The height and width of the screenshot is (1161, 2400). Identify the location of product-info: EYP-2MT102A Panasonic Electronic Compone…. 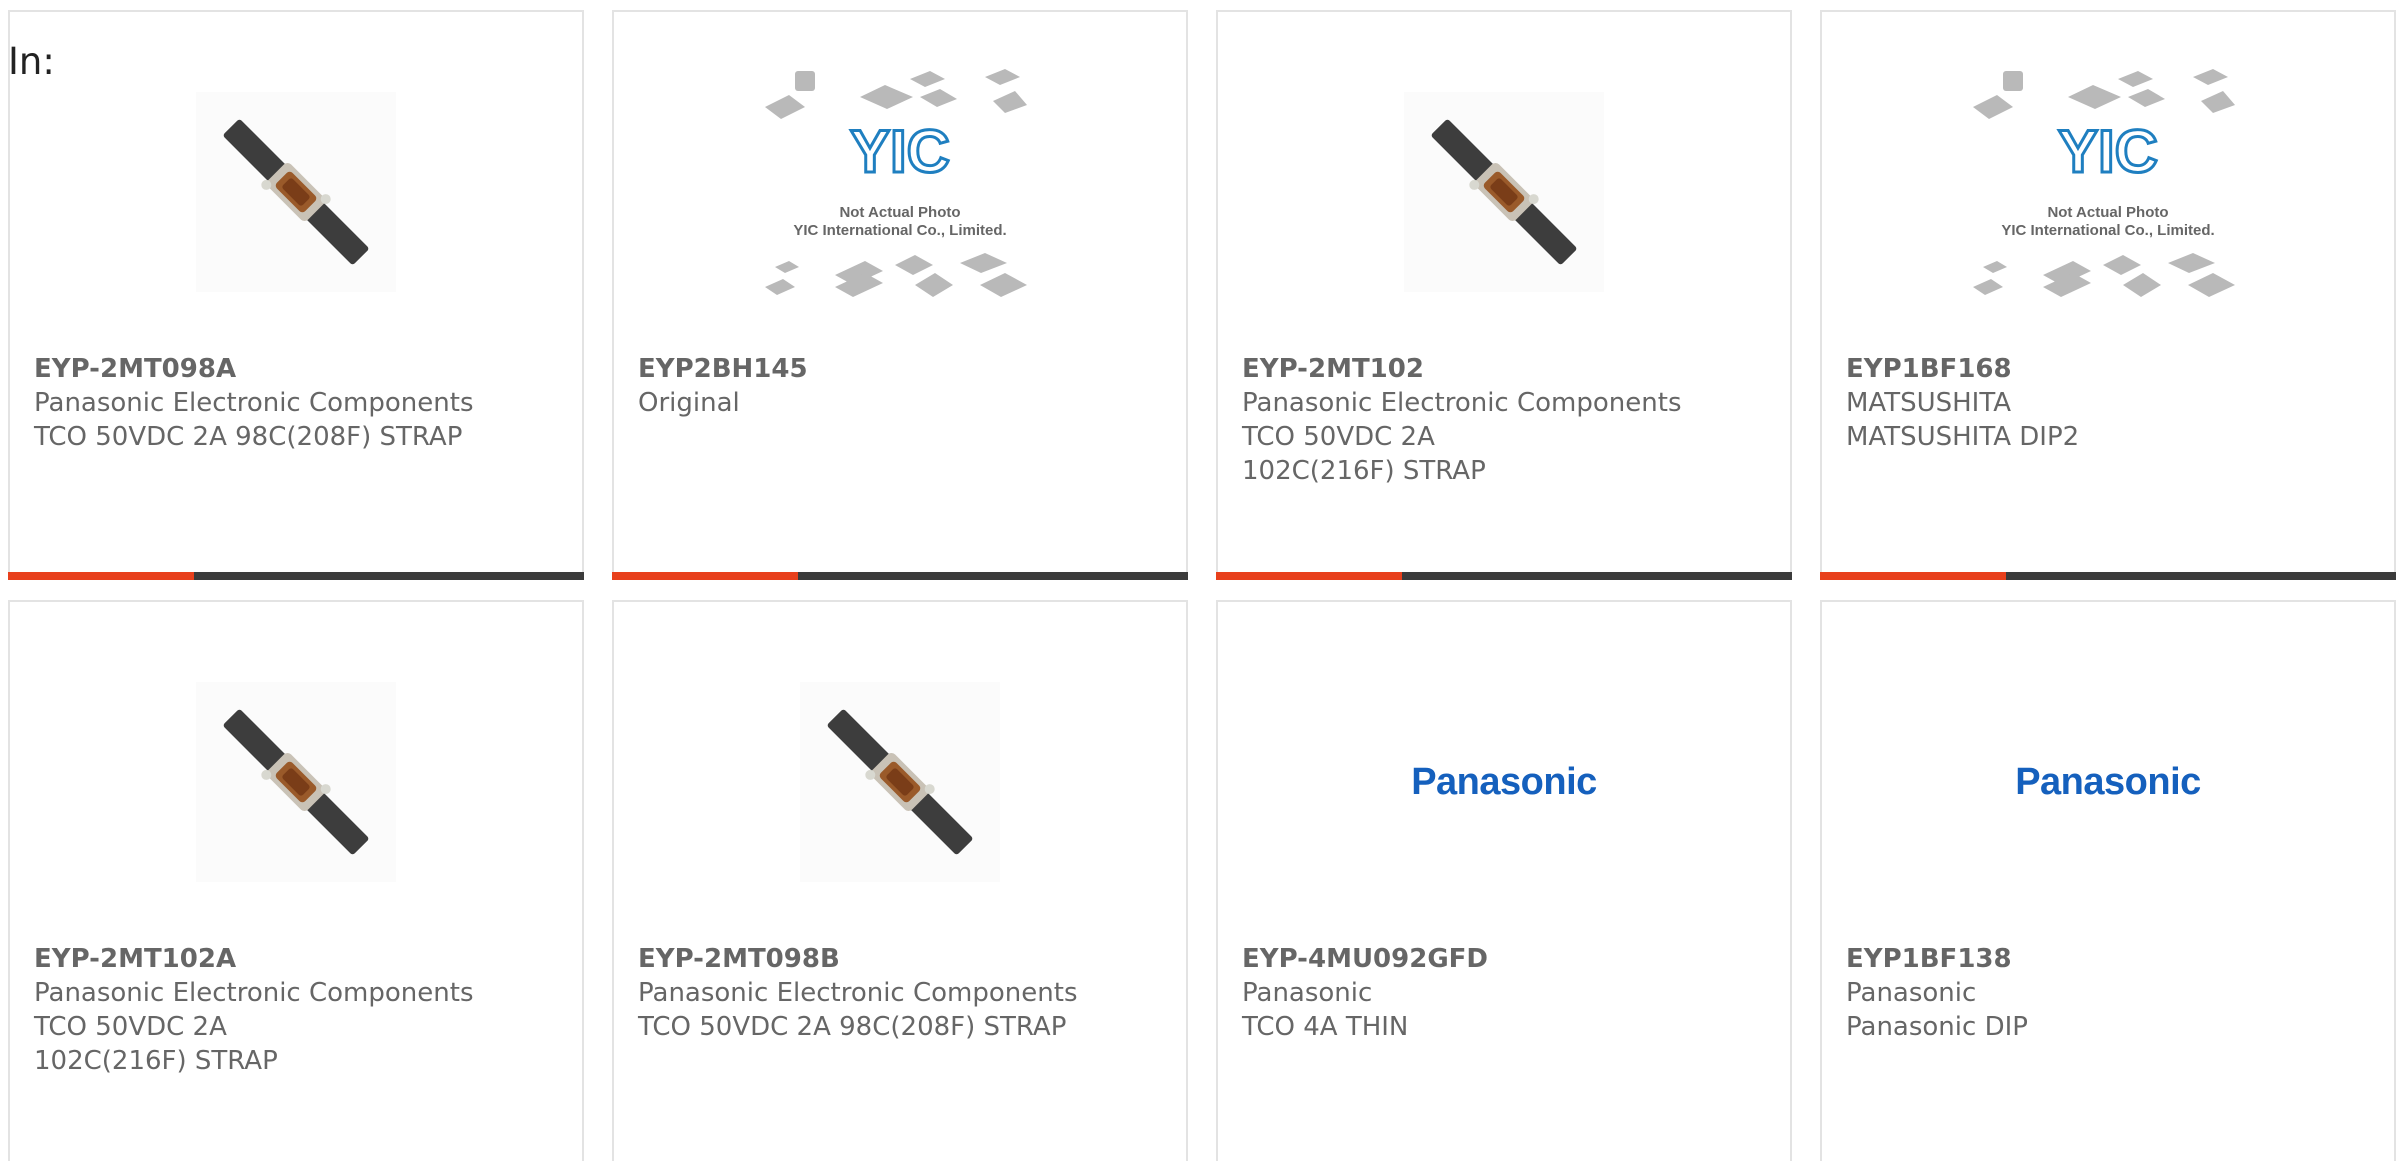
(296, 1010).